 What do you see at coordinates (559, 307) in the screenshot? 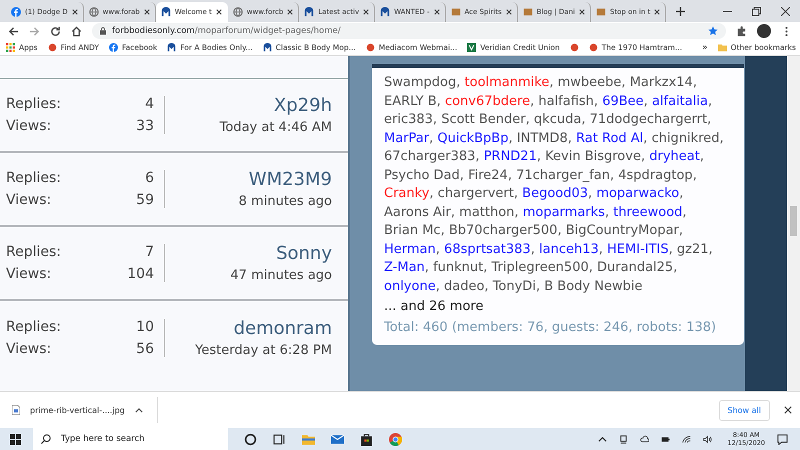
I see `more-members-link: ... and 26 more` at bounding box center [559, 307].